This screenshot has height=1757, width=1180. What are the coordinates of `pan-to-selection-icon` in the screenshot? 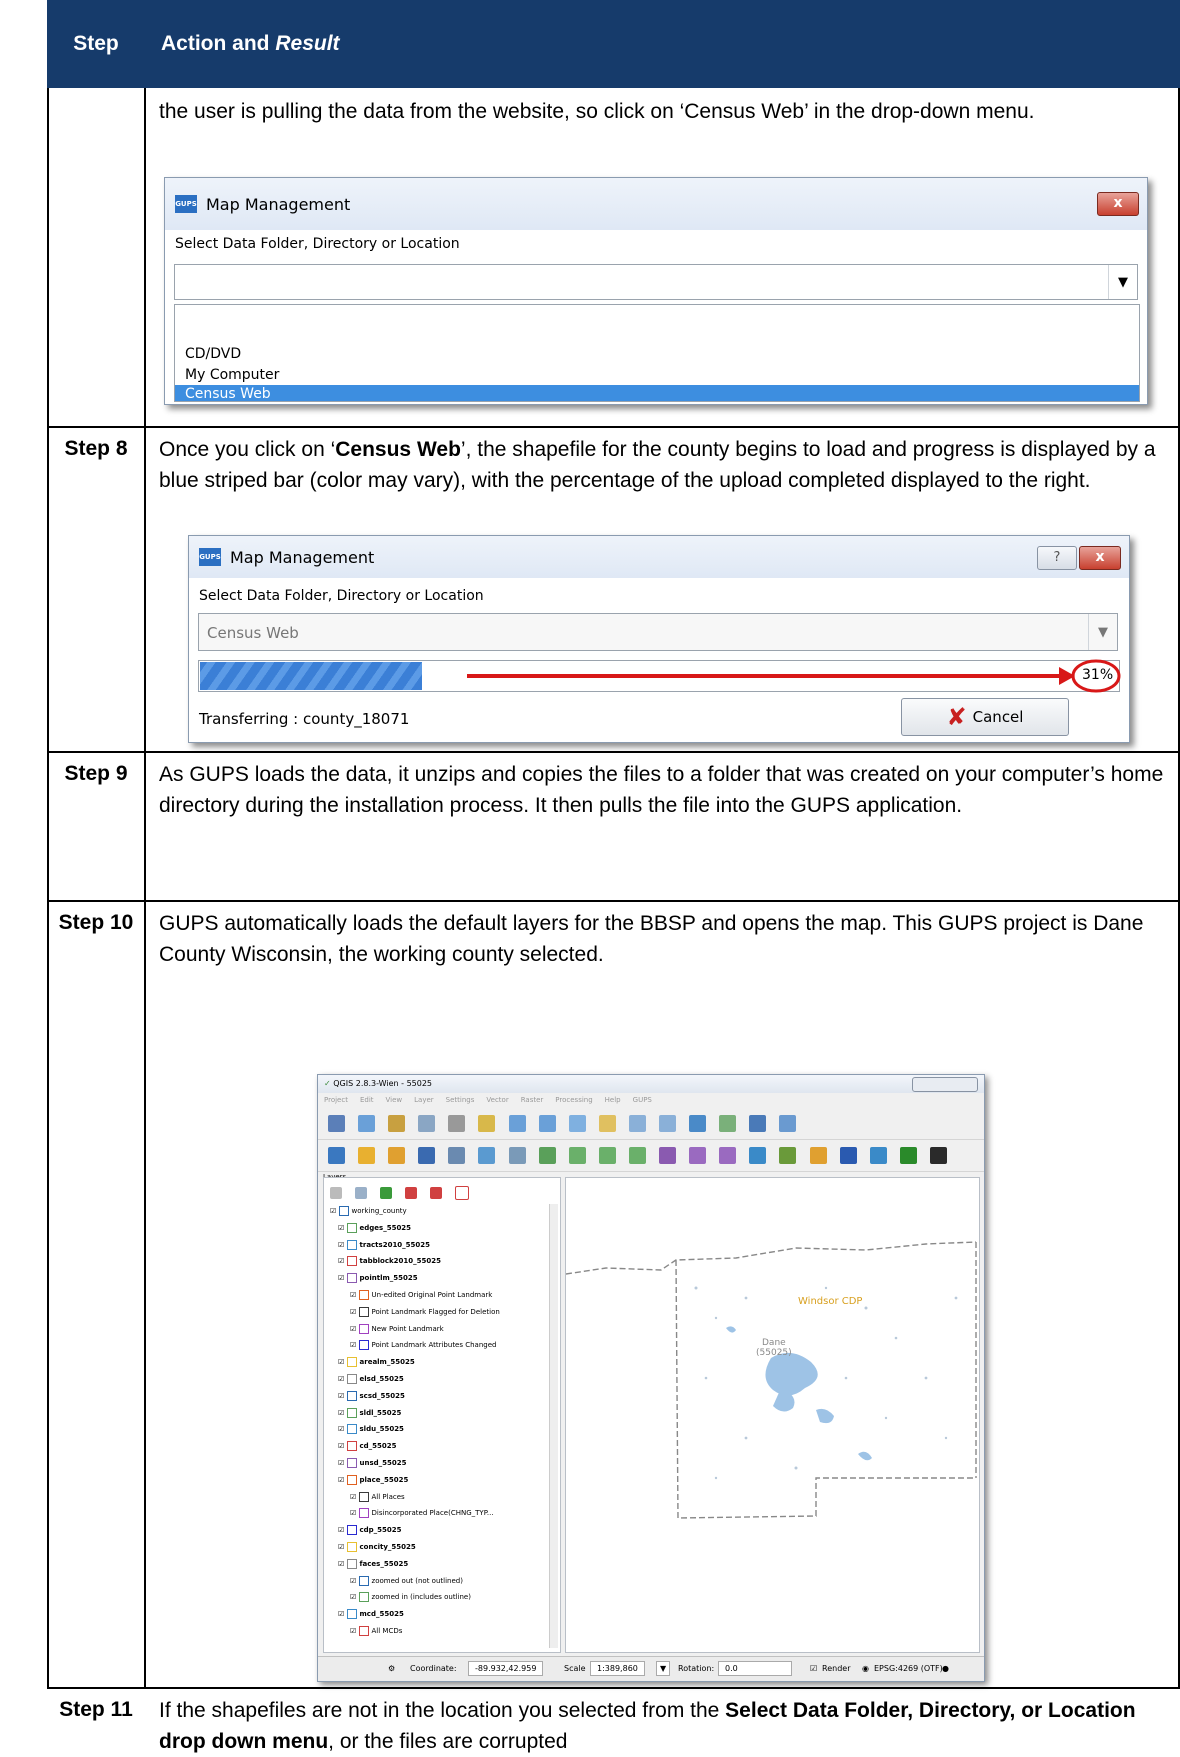 It's located at (487, 1123).